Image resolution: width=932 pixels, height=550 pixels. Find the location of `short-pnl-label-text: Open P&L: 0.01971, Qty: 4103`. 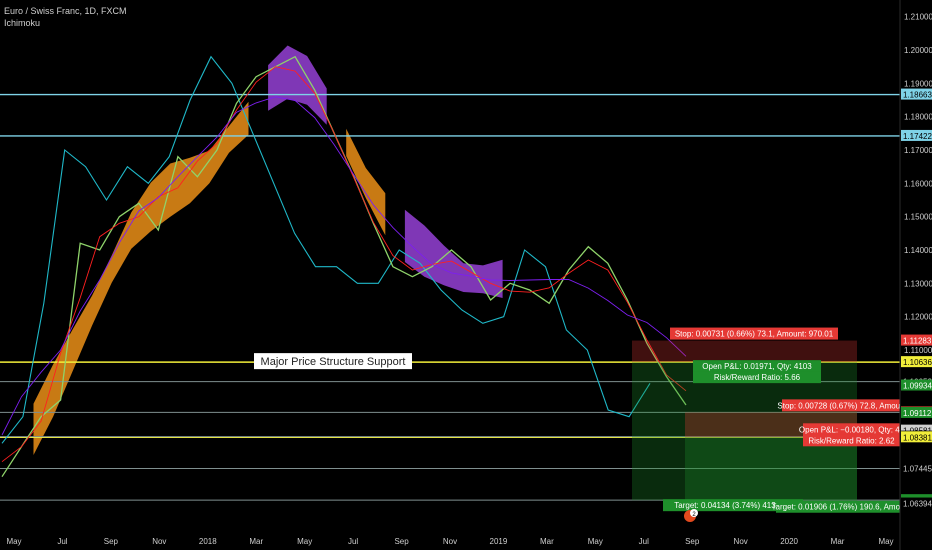

short-pnl-label-text: Open P&L: 0.01971, Qty: 4103 is located at coordinates (757, 366).